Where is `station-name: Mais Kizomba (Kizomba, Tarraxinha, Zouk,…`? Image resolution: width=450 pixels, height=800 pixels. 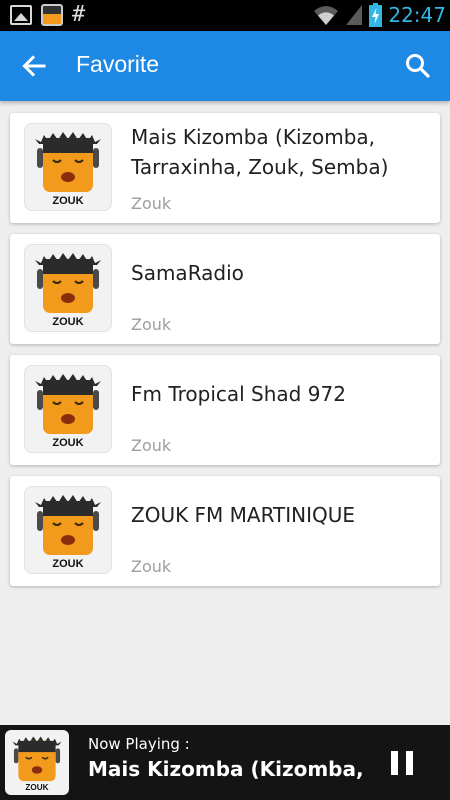
station-name: Mais Kizomba (Kizomba, Tarraxinha, Zouk,… is located at coordinates (260, 152).